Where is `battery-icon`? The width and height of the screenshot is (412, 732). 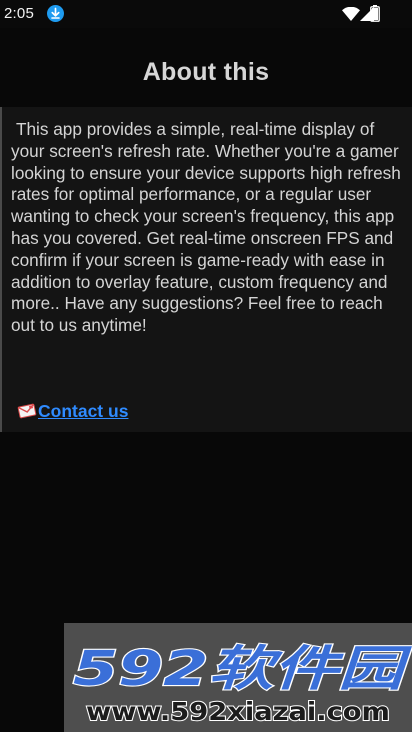
battery-icon is located at coordinates (375, 16).